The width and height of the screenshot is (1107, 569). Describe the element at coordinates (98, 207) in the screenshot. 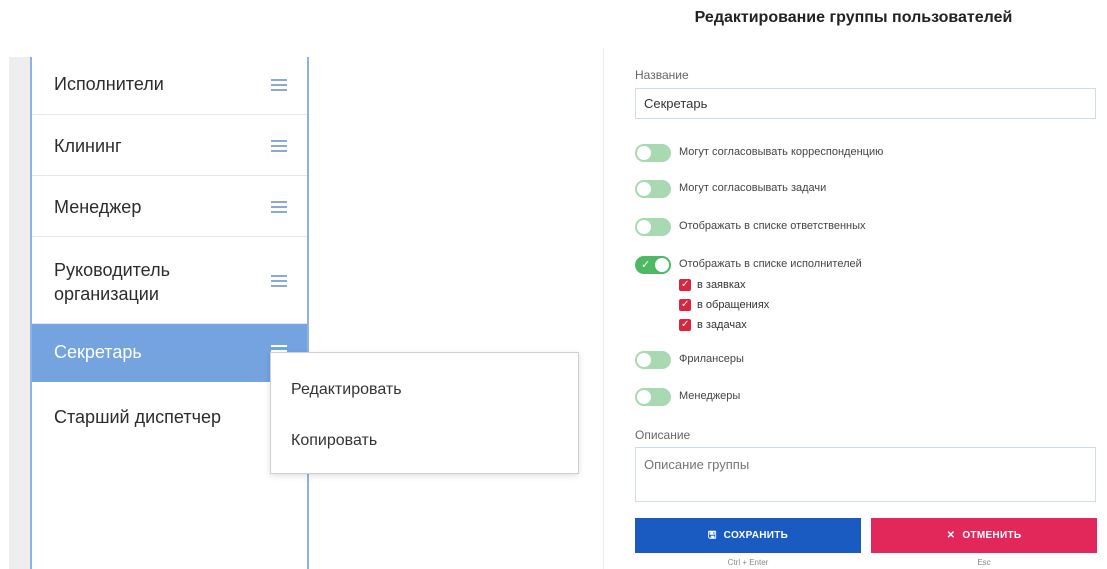

I see `list-item-label: Менеджер` at that location.